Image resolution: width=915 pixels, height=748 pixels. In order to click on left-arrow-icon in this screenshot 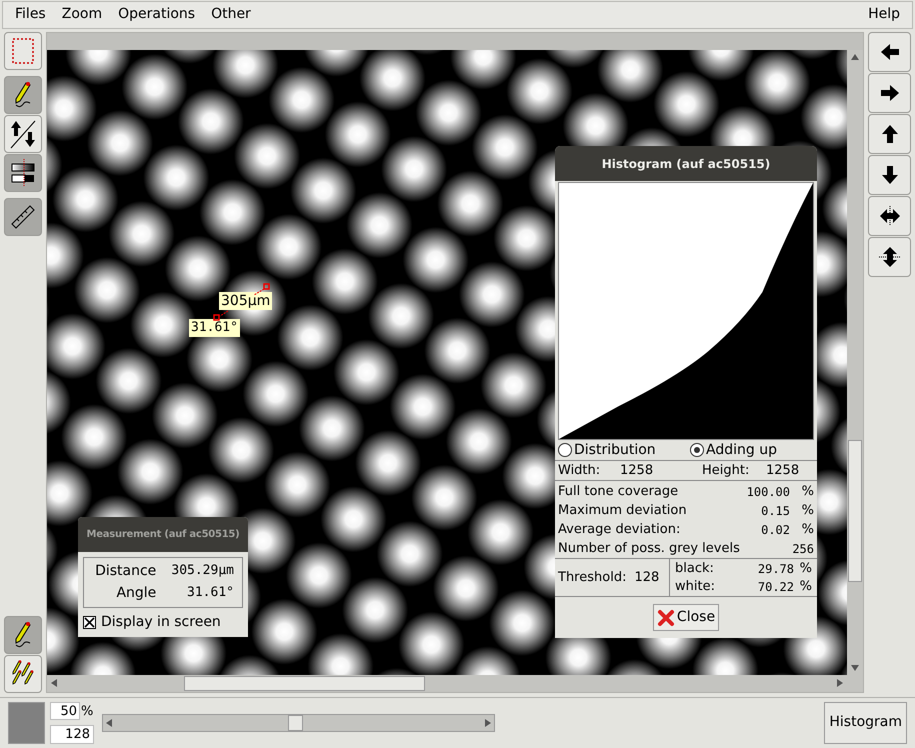, I will do `click(889, 52)`.